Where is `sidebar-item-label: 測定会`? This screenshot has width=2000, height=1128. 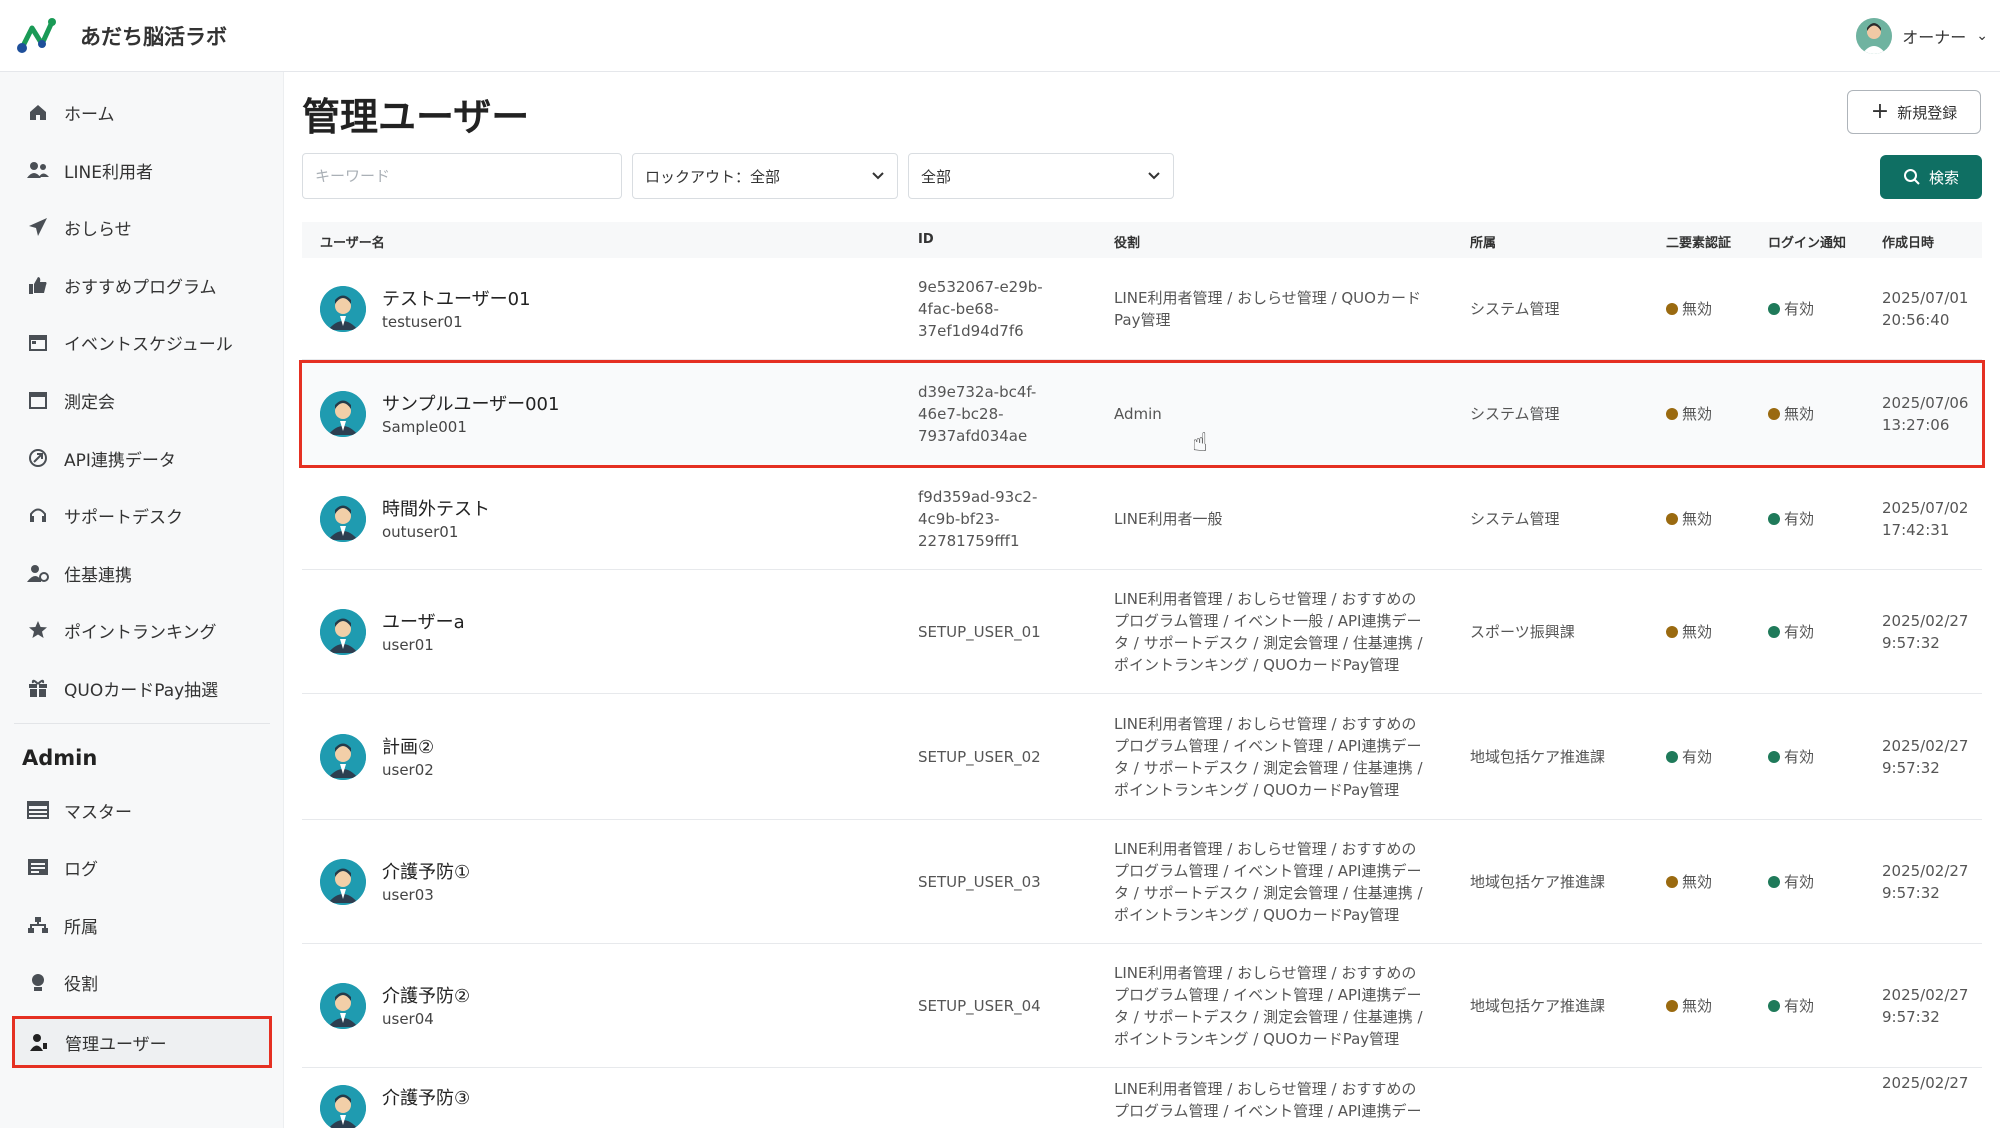
sidebar-item-label: 測定会 is located at coordinates (89, 402).